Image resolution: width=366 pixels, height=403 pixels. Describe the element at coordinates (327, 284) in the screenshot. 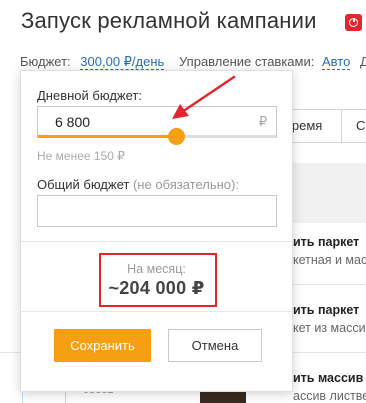

I see `row-divider` at that location.